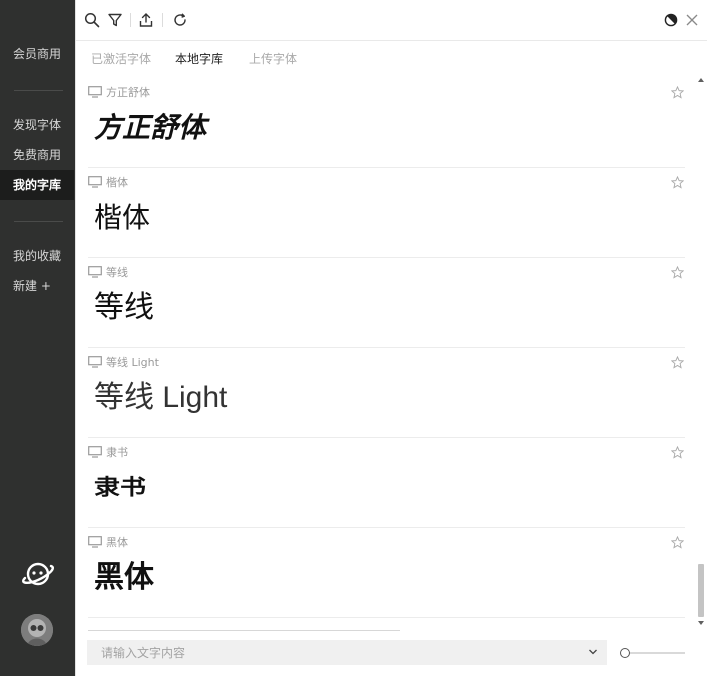 This screenshot has height=676, width=707. What do you see at coordinates (37, 338) in the screenshot?
I see `sidebar: 会员商用 发现字体 免费商用 我的字库 我的收藏 新建 +` at bounding box center [37, 338].